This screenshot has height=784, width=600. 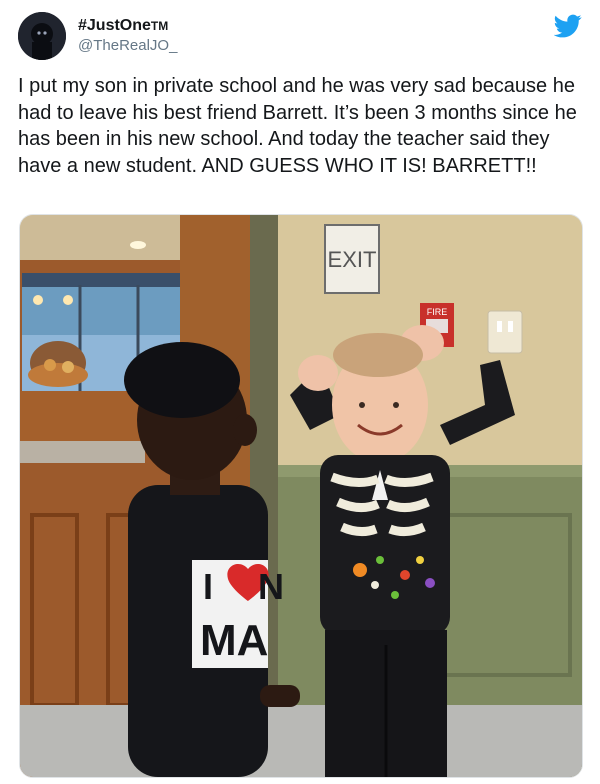 I want to click on twitter-bird-icon, so click(x=568, y=26).